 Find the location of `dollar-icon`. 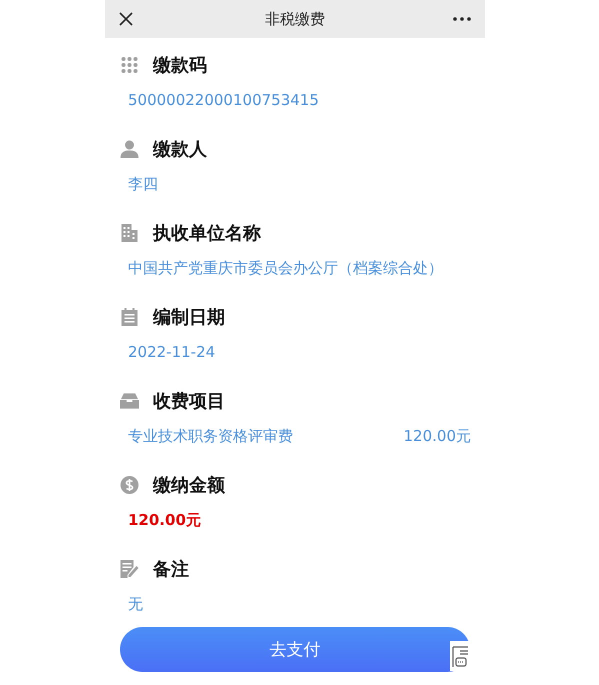

dollar-icon is located at coordinates (129, 485).